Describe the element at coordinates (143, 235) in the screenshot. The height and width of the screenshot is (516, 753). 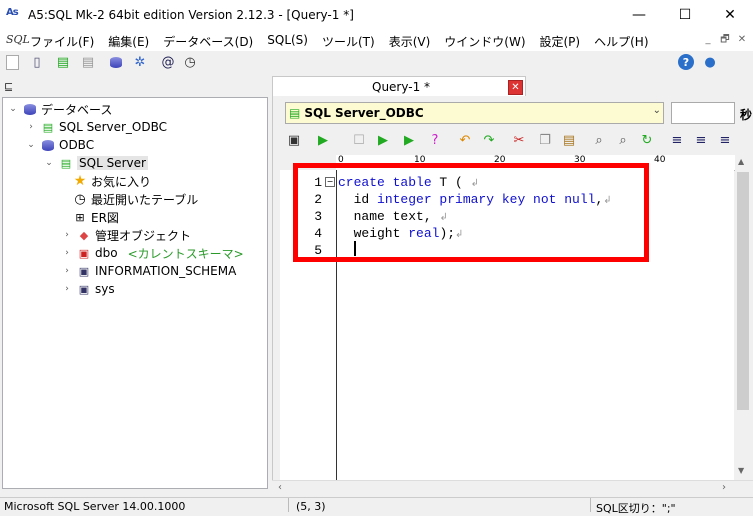
I see `tree-label: 管理オブジェクト` at that location.